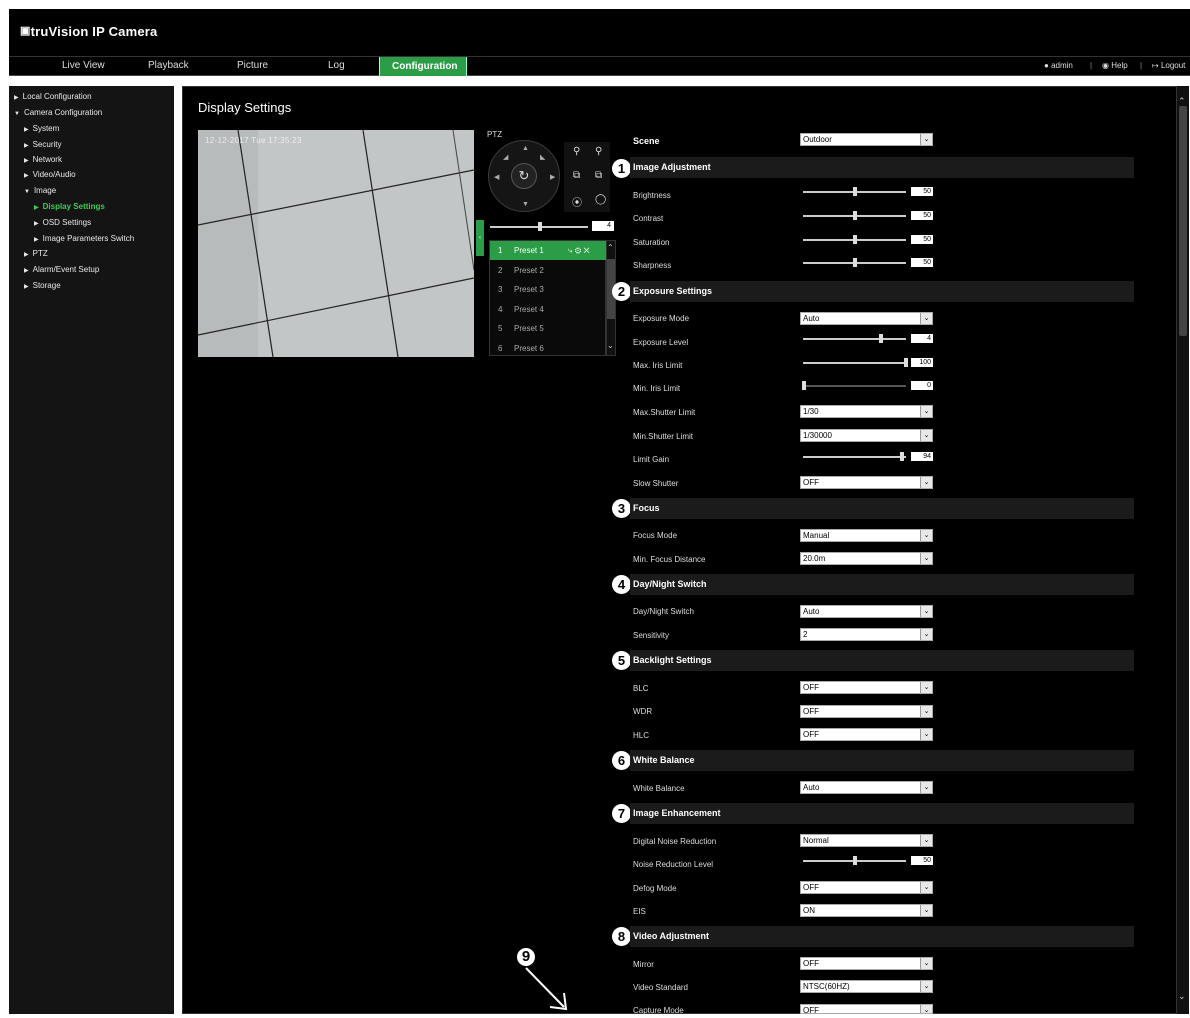 Image resolution: width=1190 pixels, height=1018 pixels. I want to click on exposure-mode-select: Auto ⌄, so click(866, 318).